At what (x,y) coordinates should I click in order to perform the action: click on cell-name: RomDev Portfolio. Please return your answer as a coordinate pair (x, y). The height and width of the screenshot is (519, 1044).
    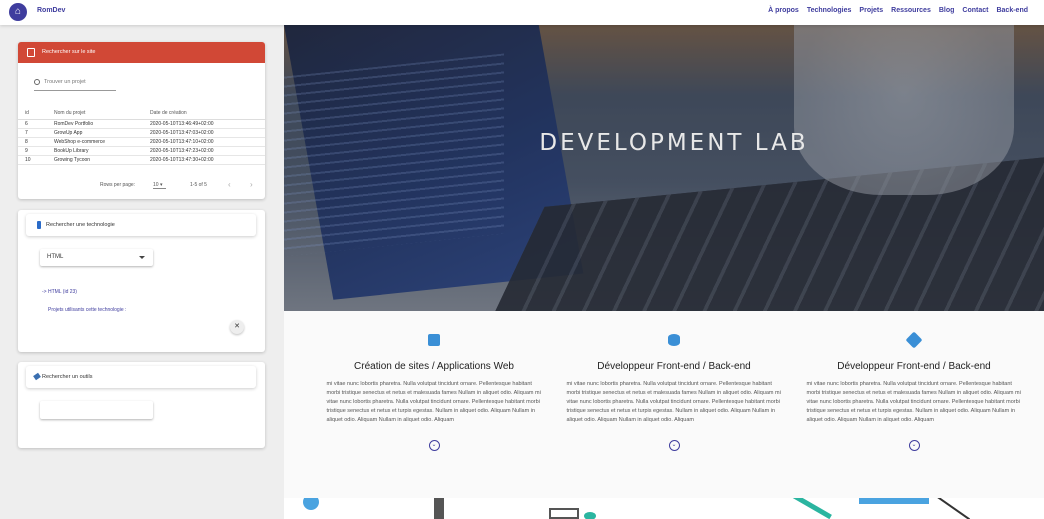
    Looking at the image, I should click on (102, 124).